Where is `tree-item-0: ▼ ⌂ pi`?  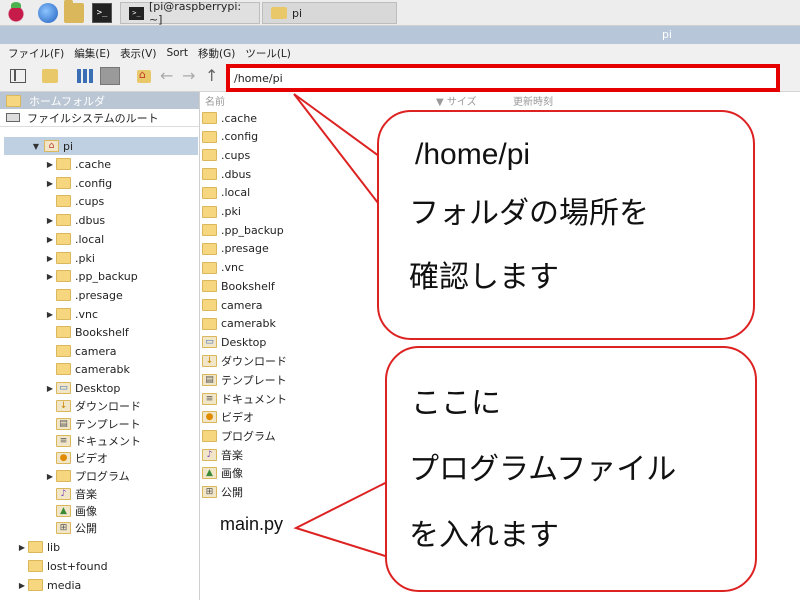
tree-item-0: ▼ ⌂ pi is located at coordinates (101, 146).